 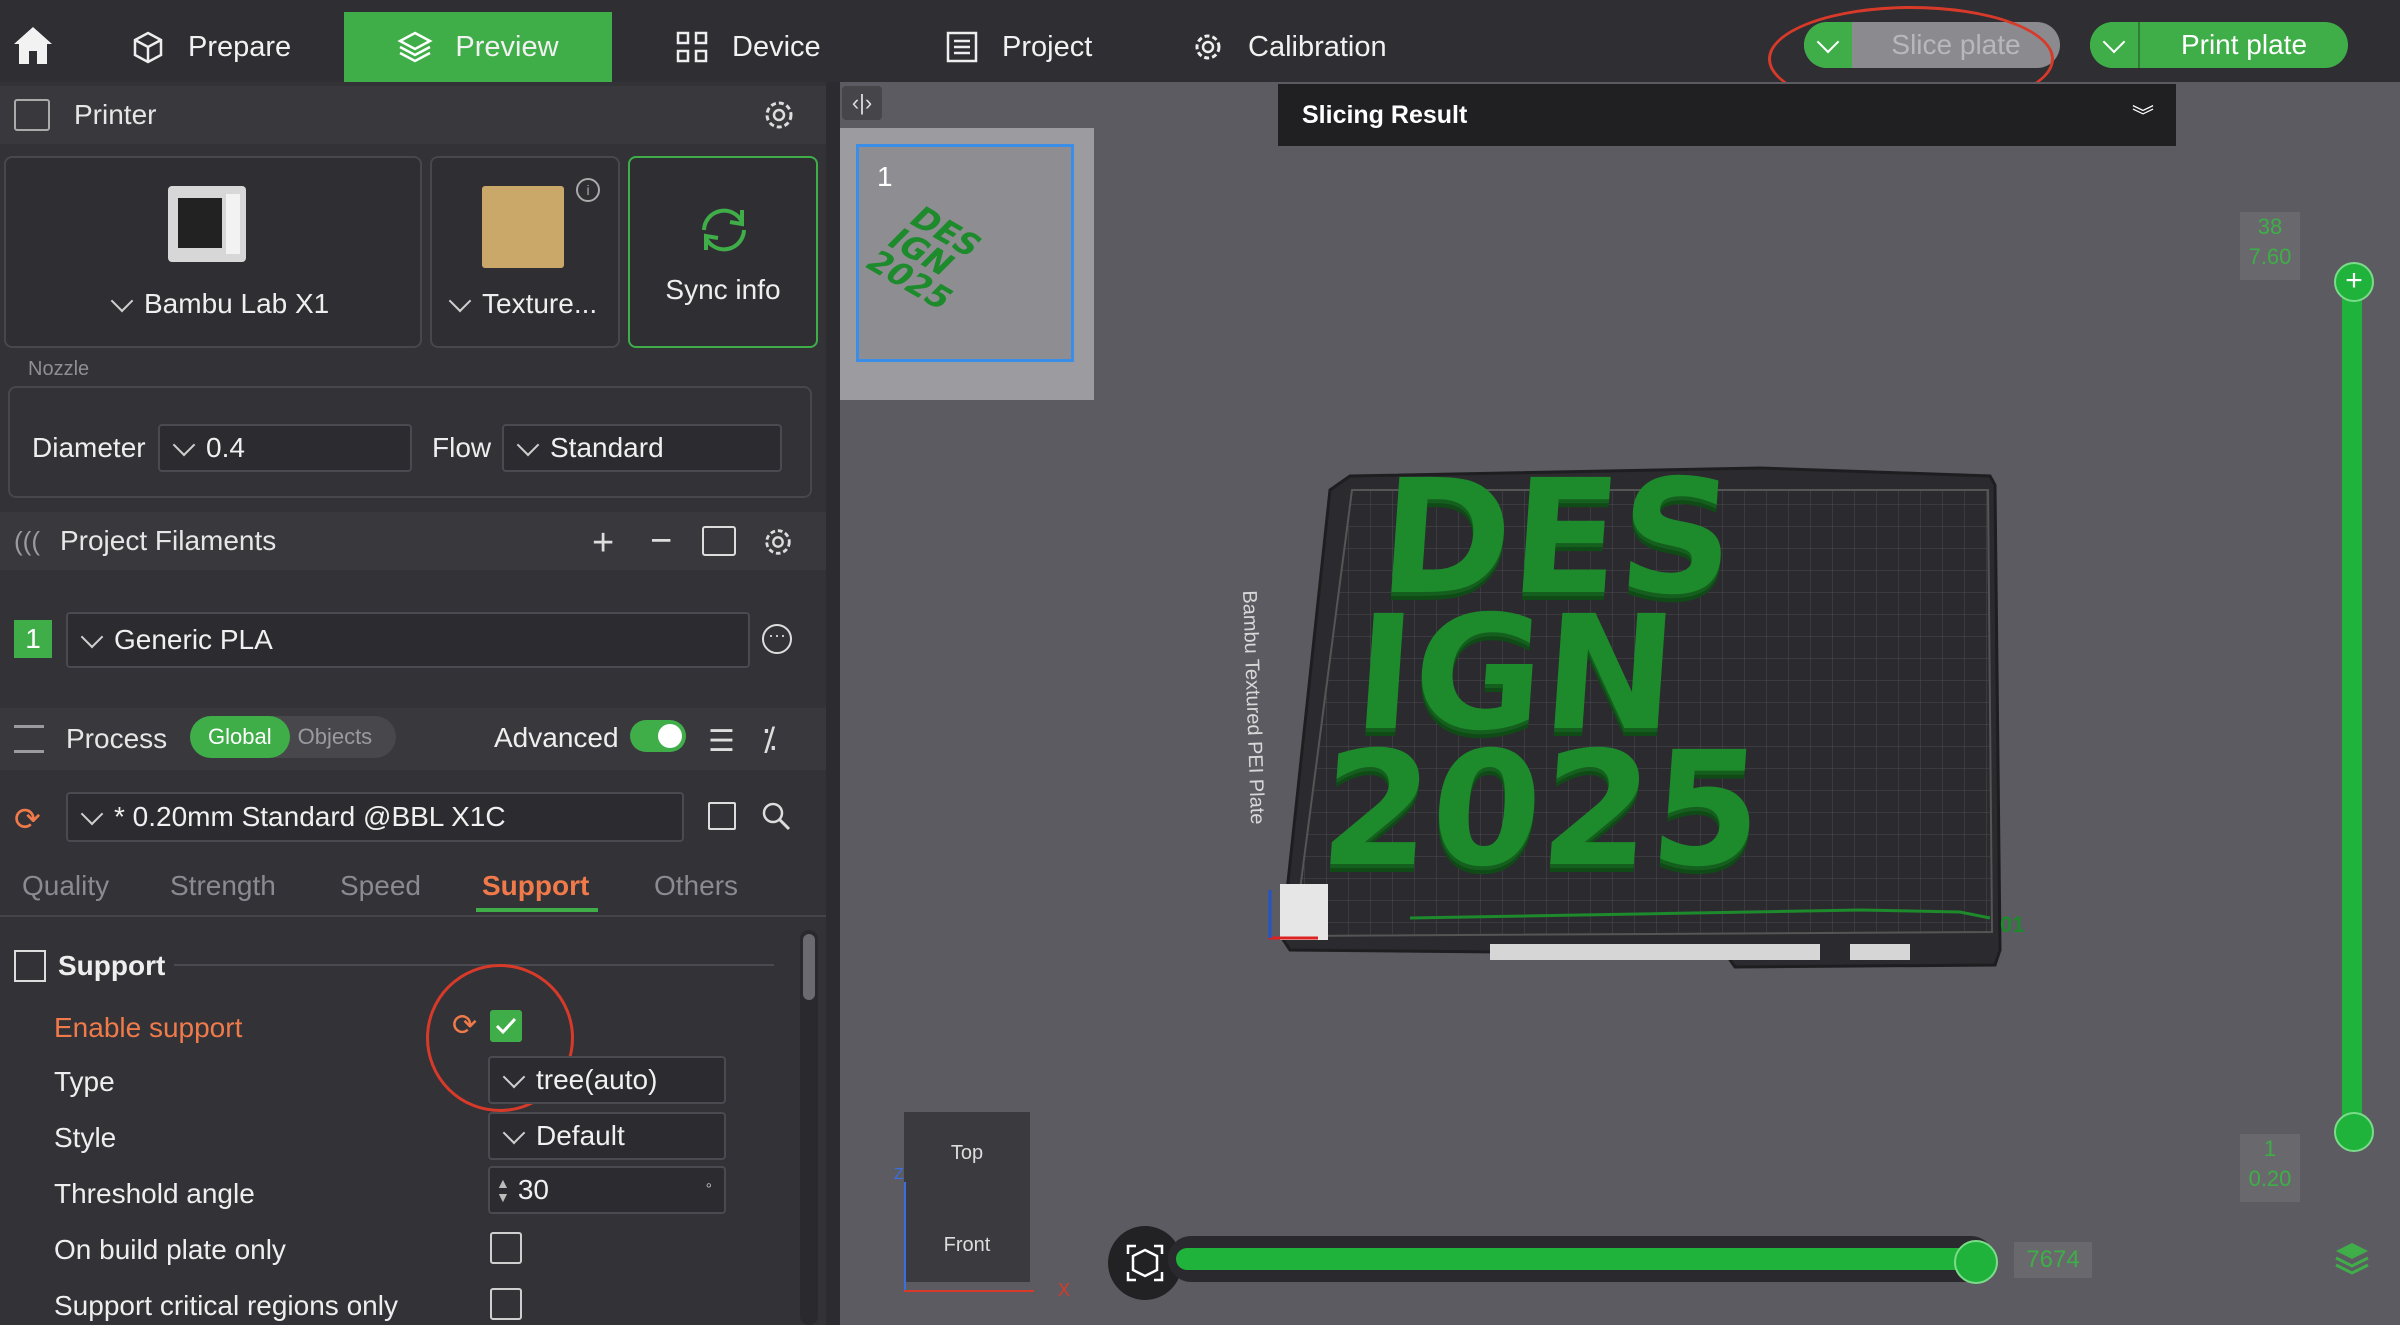 I want to click on tab-label: Device, so click(x=776, y=46).